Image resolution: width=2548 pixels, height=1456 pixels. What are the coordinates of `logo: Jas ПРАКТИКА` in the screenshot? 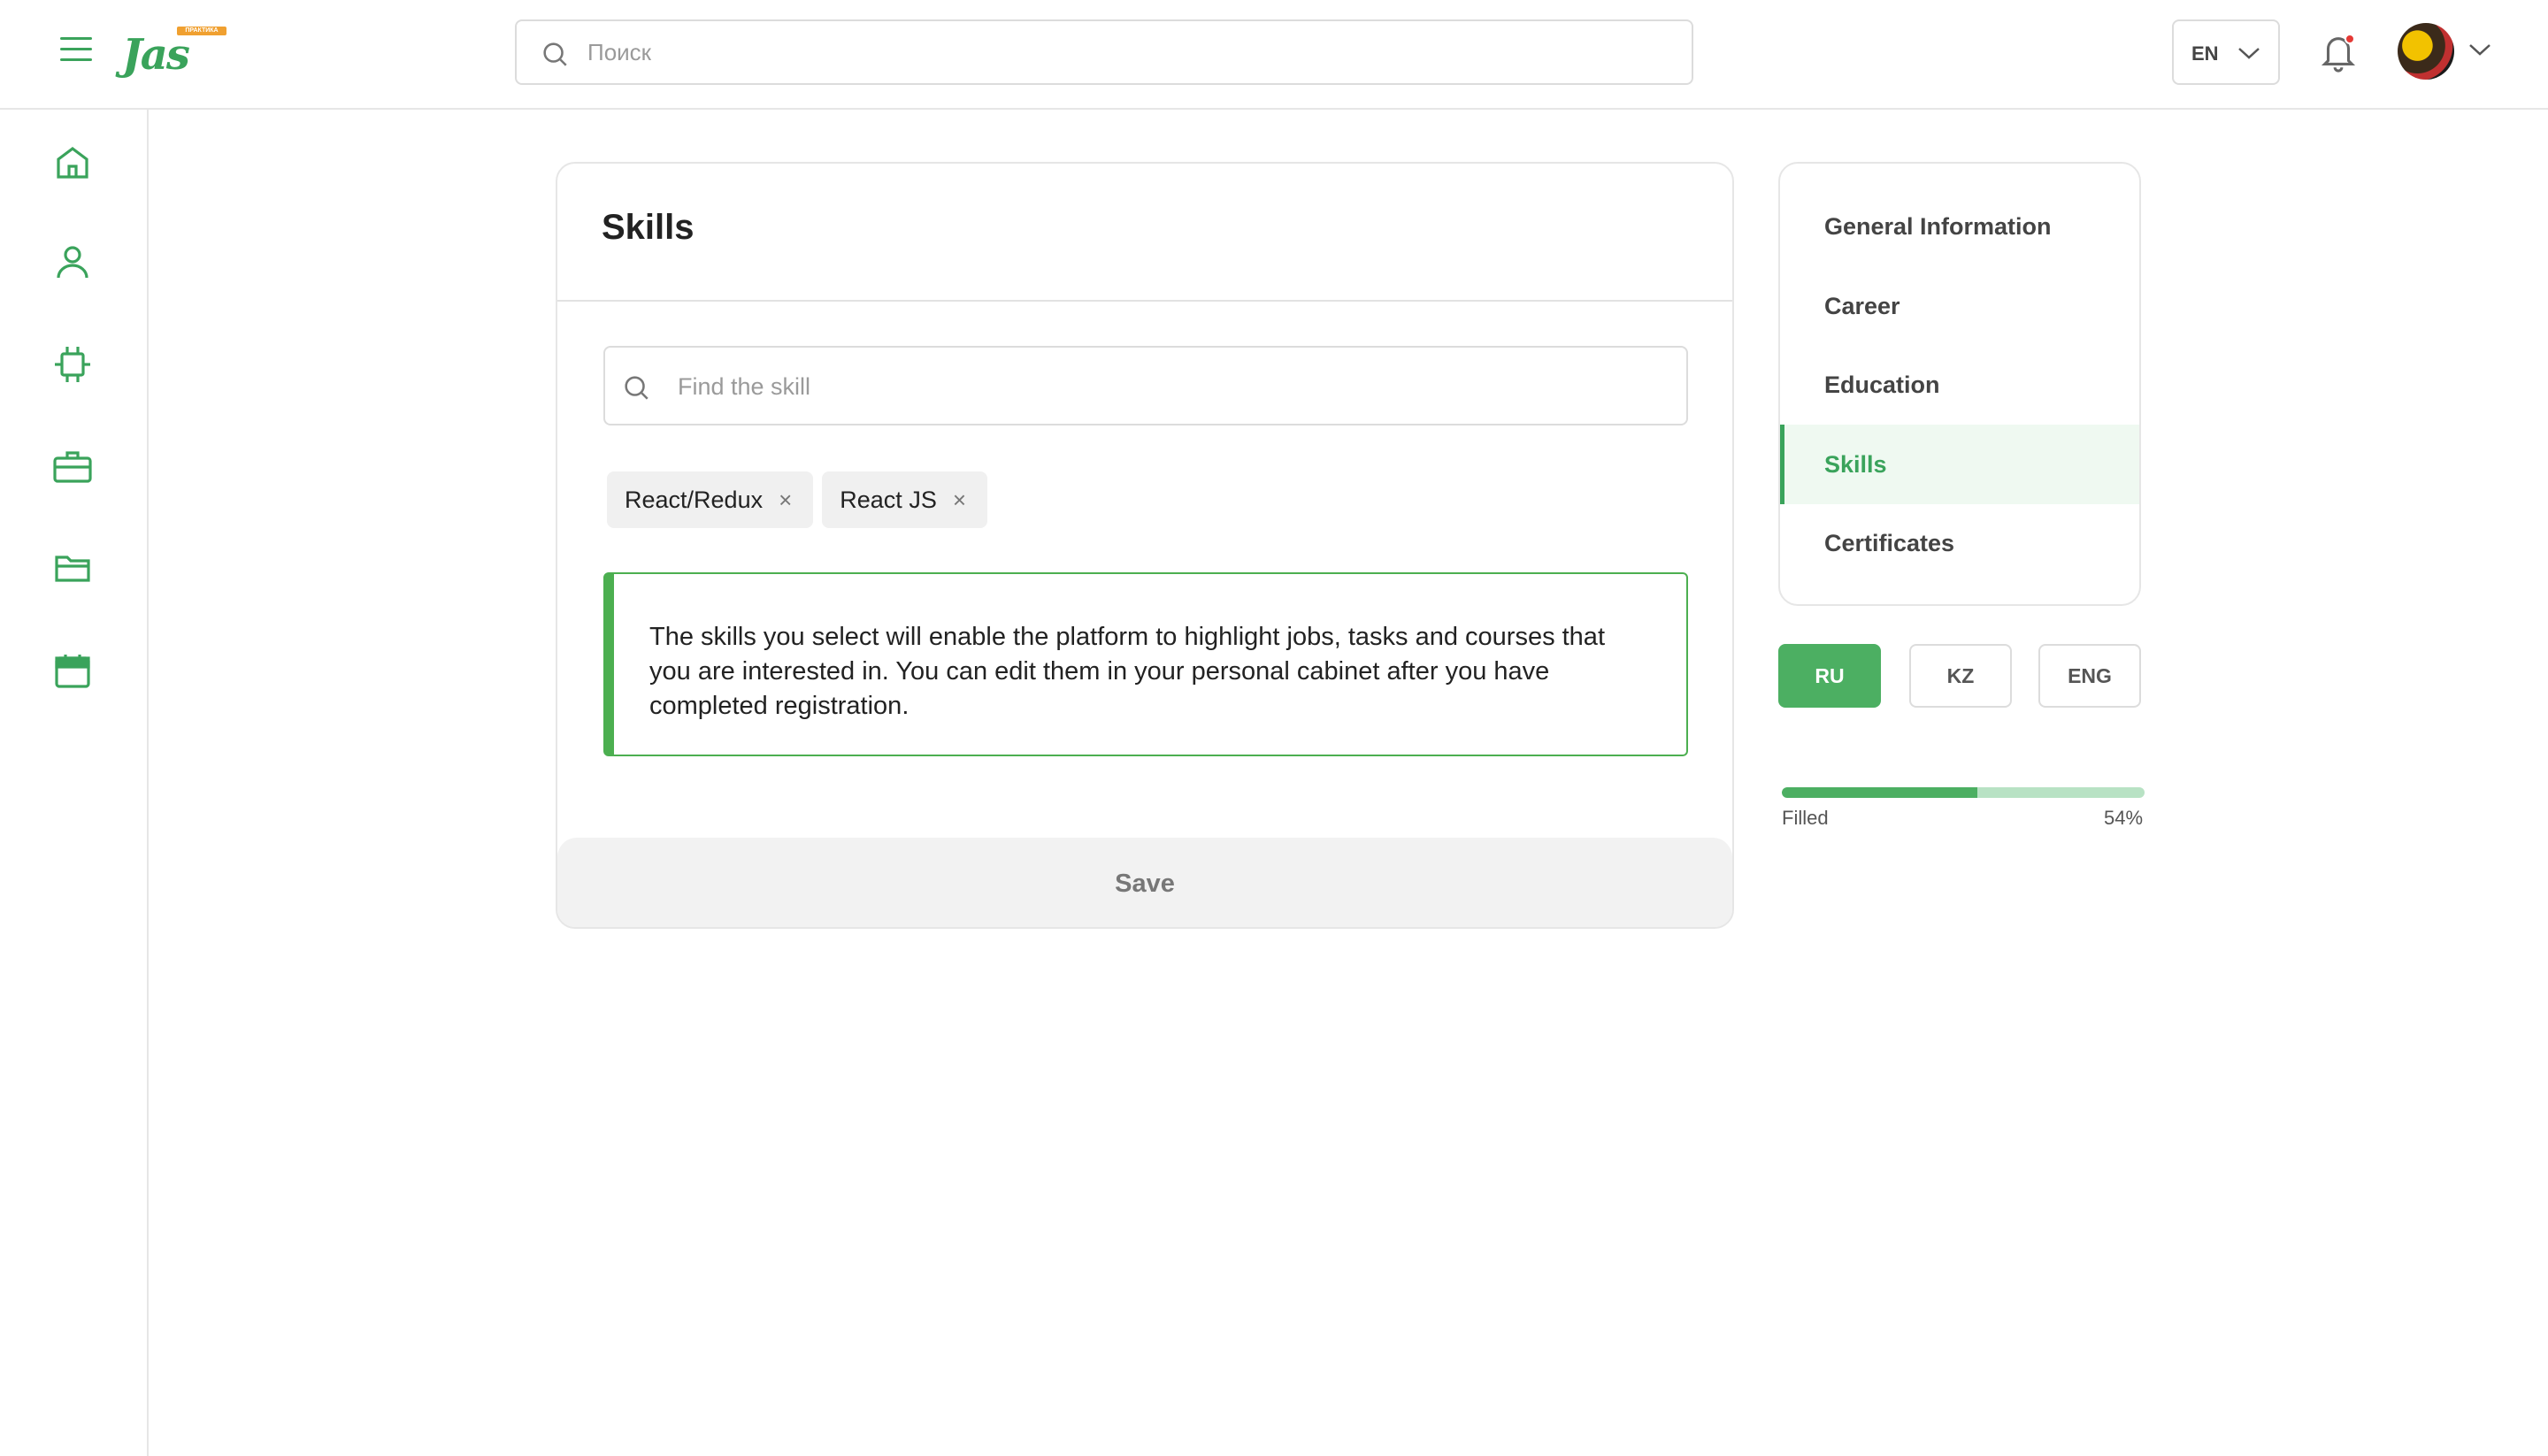 It's located at (175, 52).